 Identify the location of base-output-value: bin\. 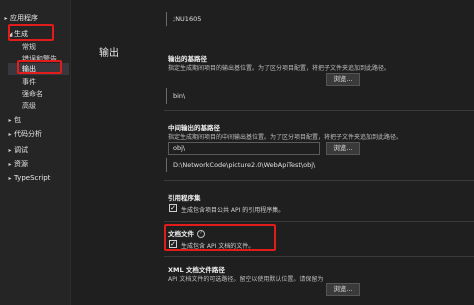
(179, 96).